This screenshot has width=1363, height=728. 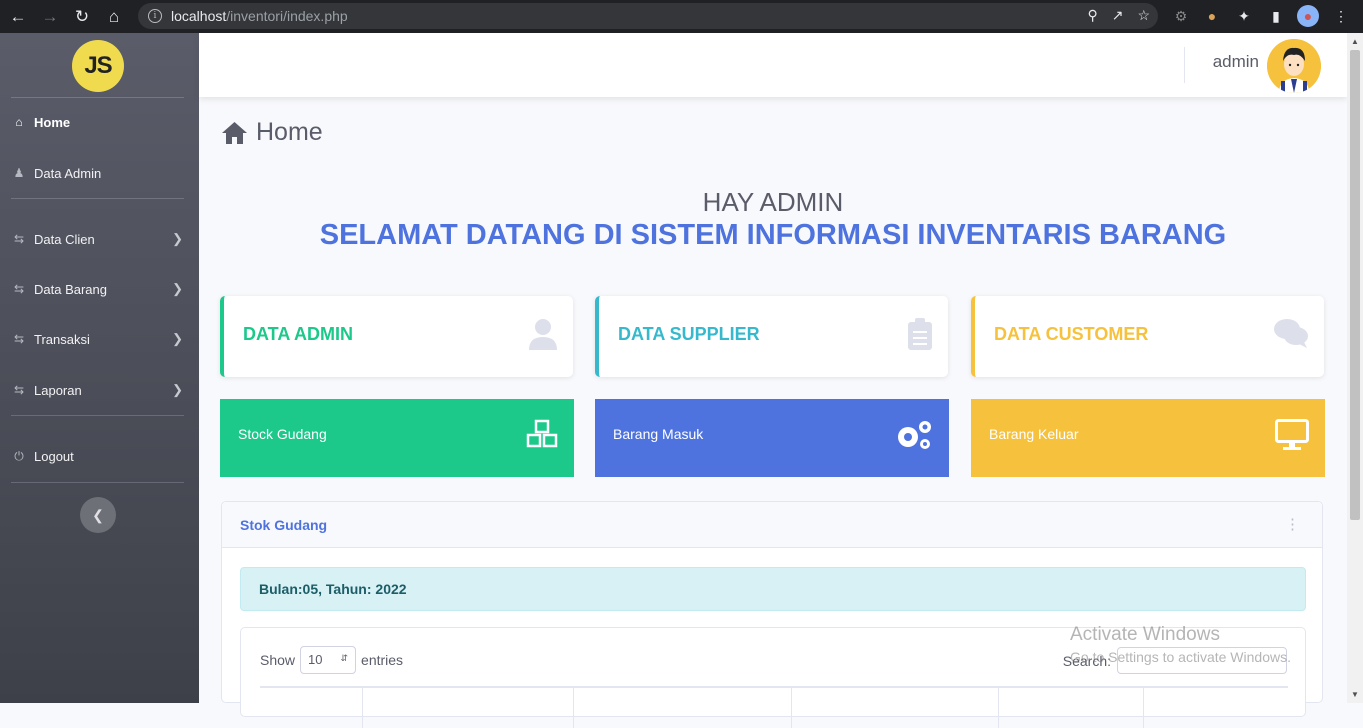 I want to click on topbar: admin, so click(x=773, y=65).